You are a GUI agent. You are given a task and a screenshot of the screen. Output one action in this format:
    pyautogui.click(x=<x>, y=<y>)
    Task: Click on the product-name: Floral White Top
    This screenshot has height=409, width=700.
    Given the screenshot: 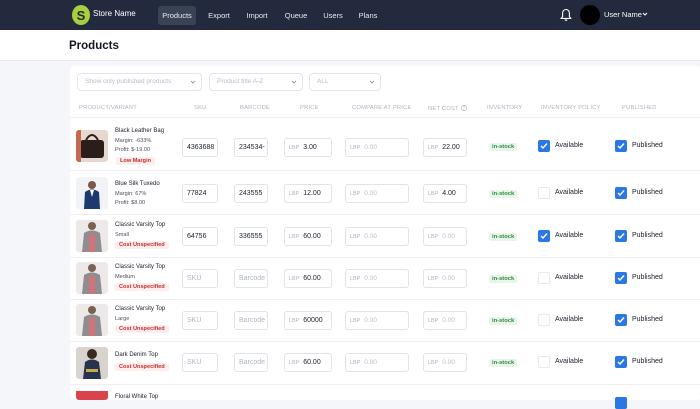 What is the action you would take?
    pyautogui.click(x=136, y=397)
    